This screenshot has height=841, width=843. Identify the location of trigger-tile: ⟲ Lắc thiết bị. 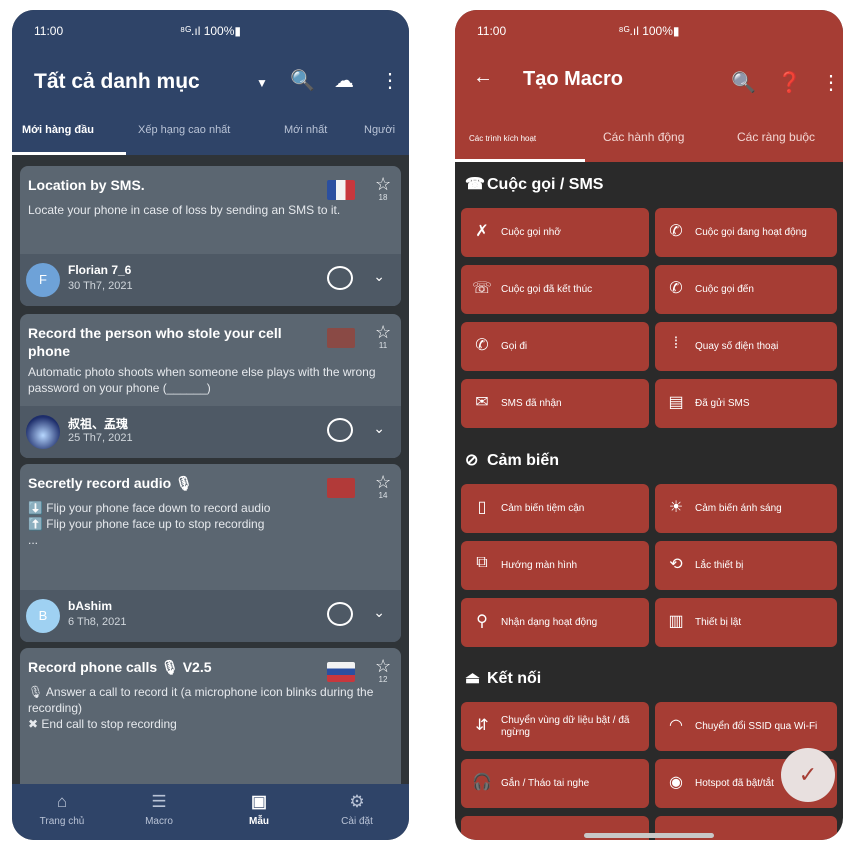
(746, 565).